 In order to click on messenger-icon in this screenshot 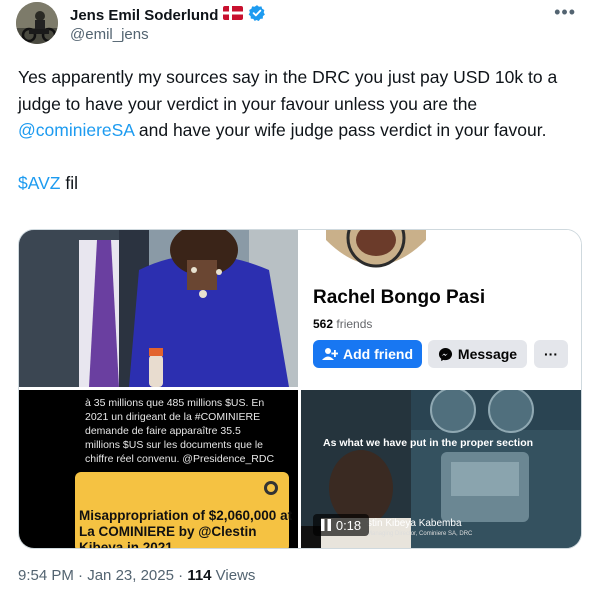, I will do `click(445, 354)`.